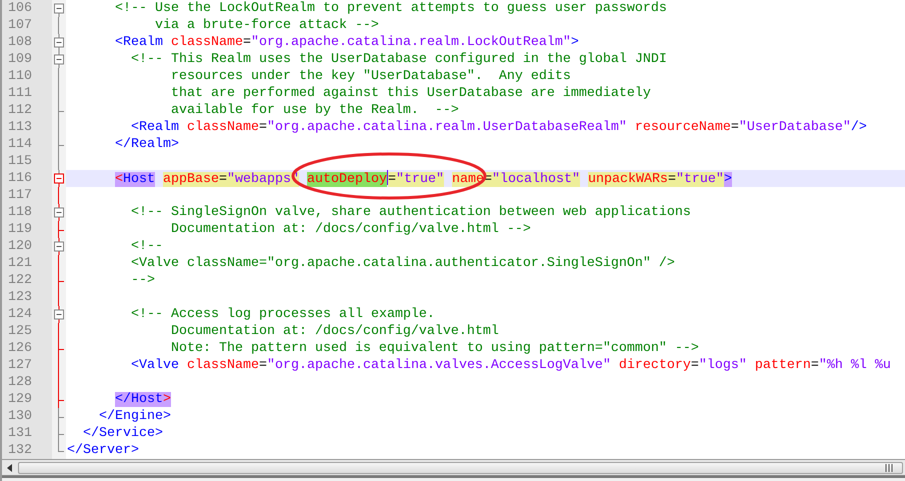 This screenshot has width=905, height=481. What do you see at coordinates (27, 314) in the screenshot?
I see `line-number: 124` at bounding box center [27, 314].